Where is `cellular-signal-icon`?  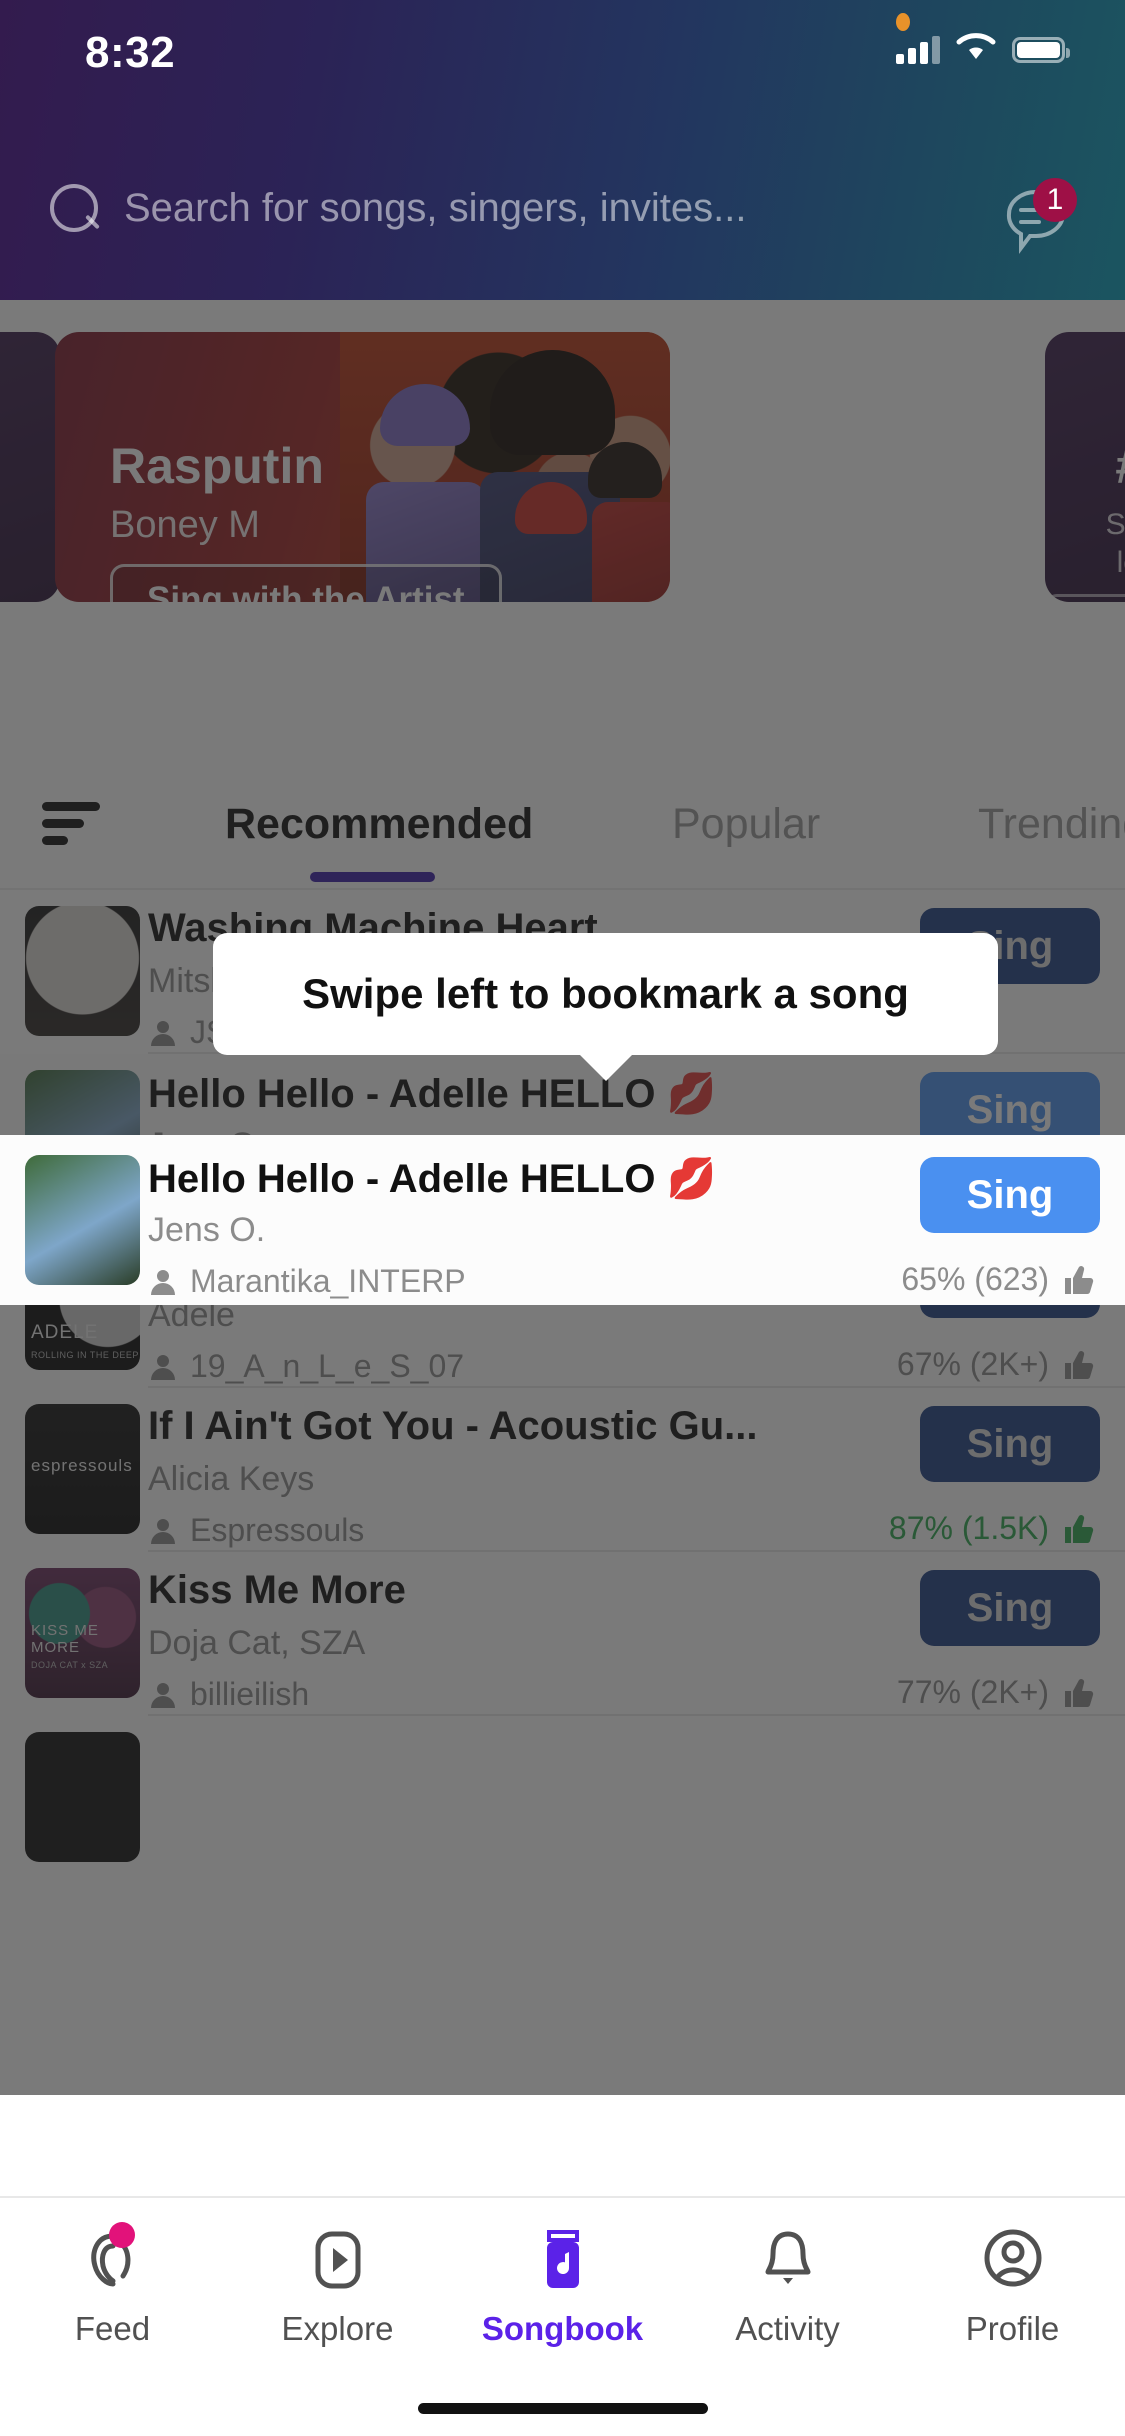
cellular-signal-icon is located at coordinates (918, 49).